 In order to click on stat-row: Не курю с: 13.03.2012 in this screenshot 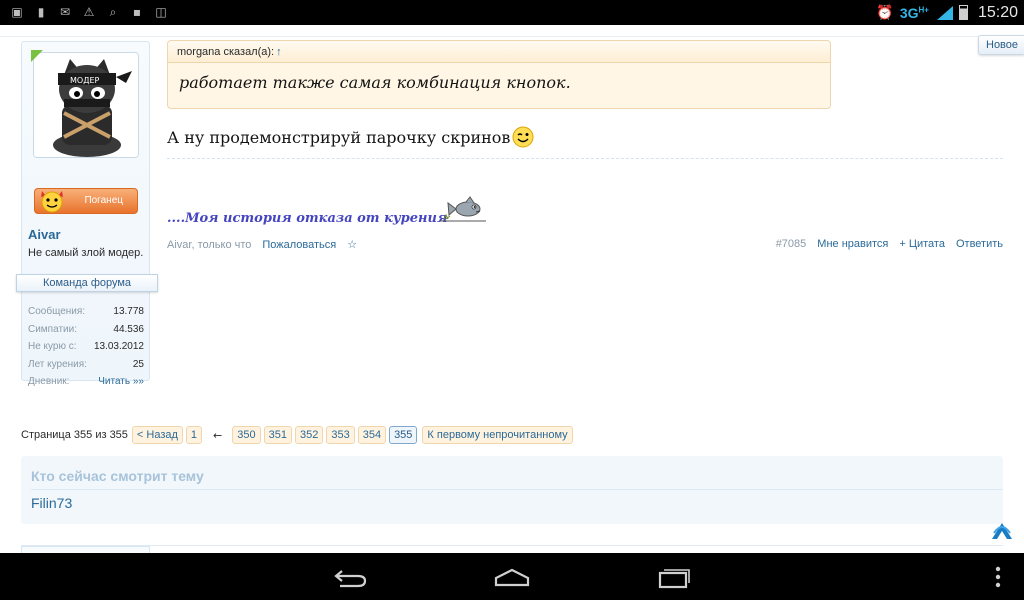, I will do `click(86, 347)`.